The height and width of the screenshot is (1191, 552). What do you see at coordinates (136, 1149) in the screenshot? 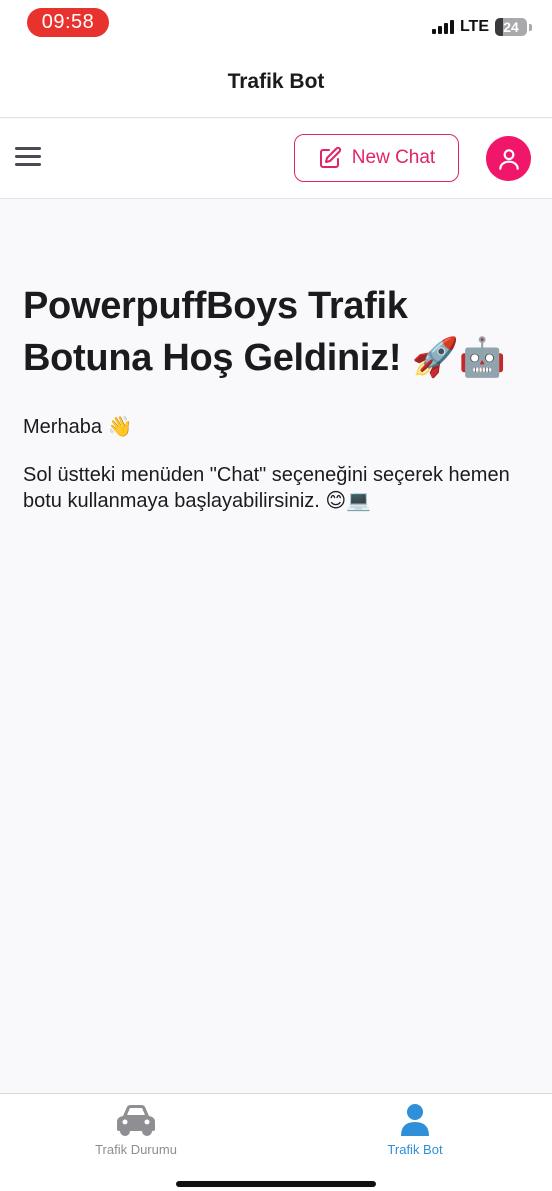
I see `tab-label-trafik-durumu: Trafik Durumu` at bounding box center [136, 1149].